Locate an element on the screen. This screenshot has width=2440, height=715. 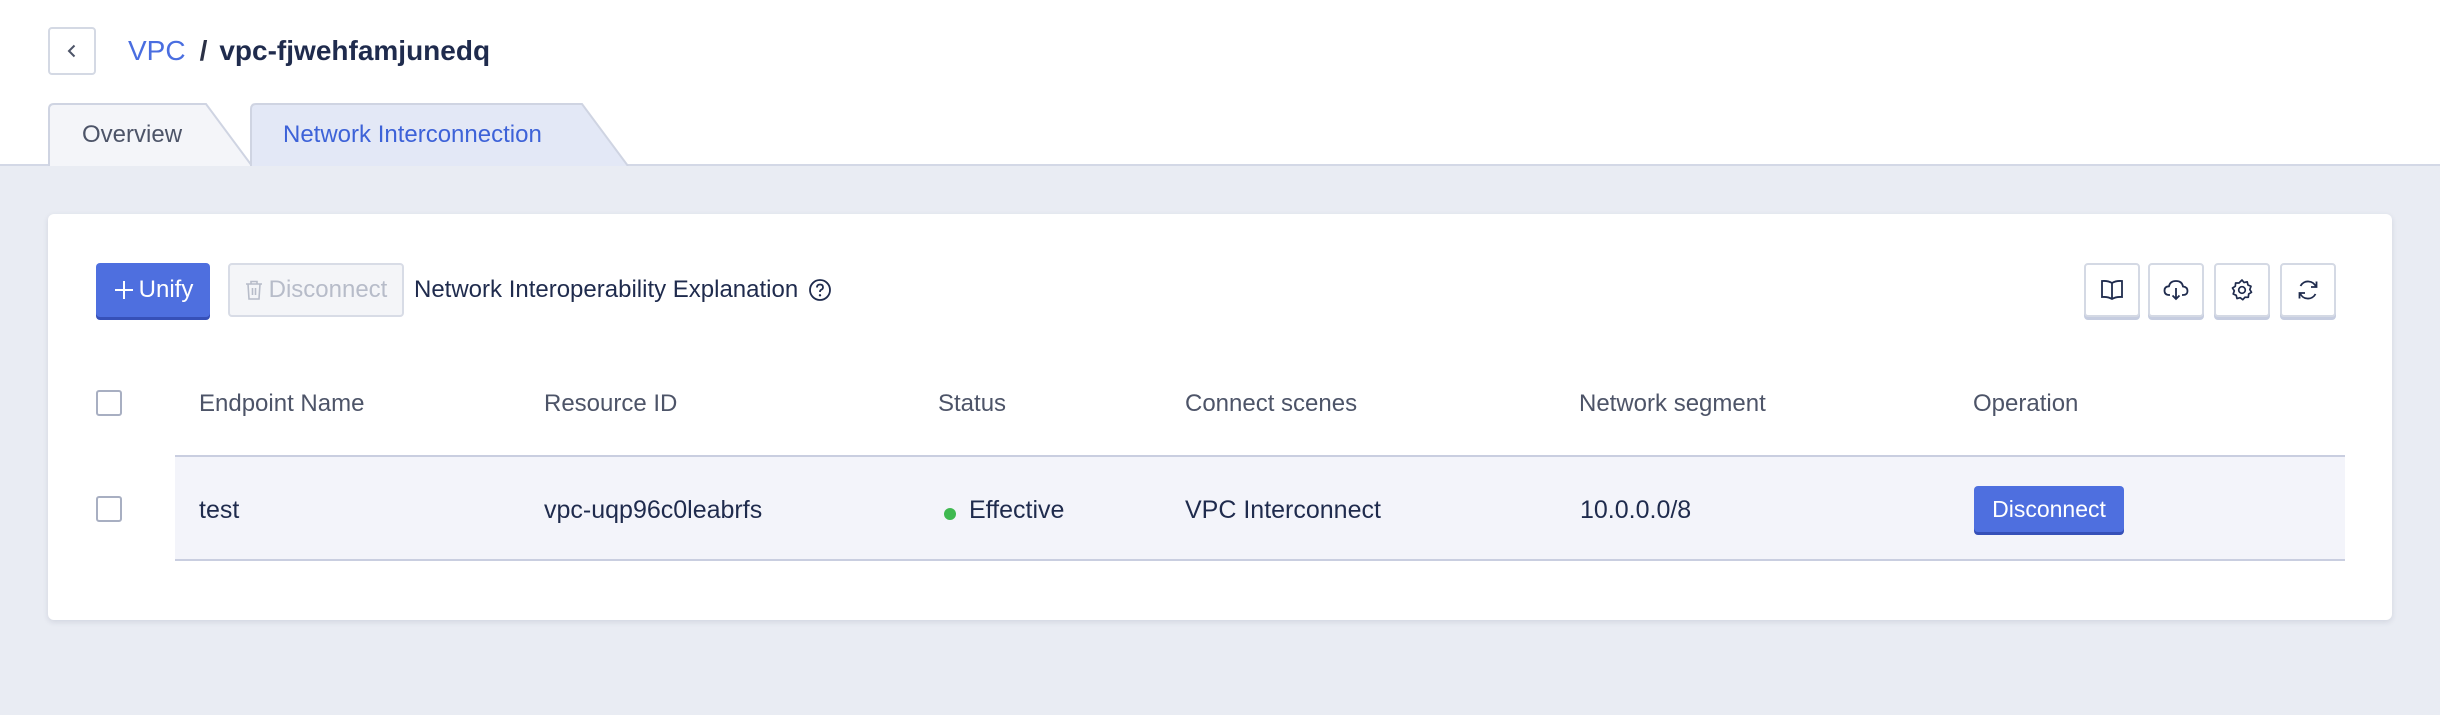
help-icon is located at coordinates (820, 290).